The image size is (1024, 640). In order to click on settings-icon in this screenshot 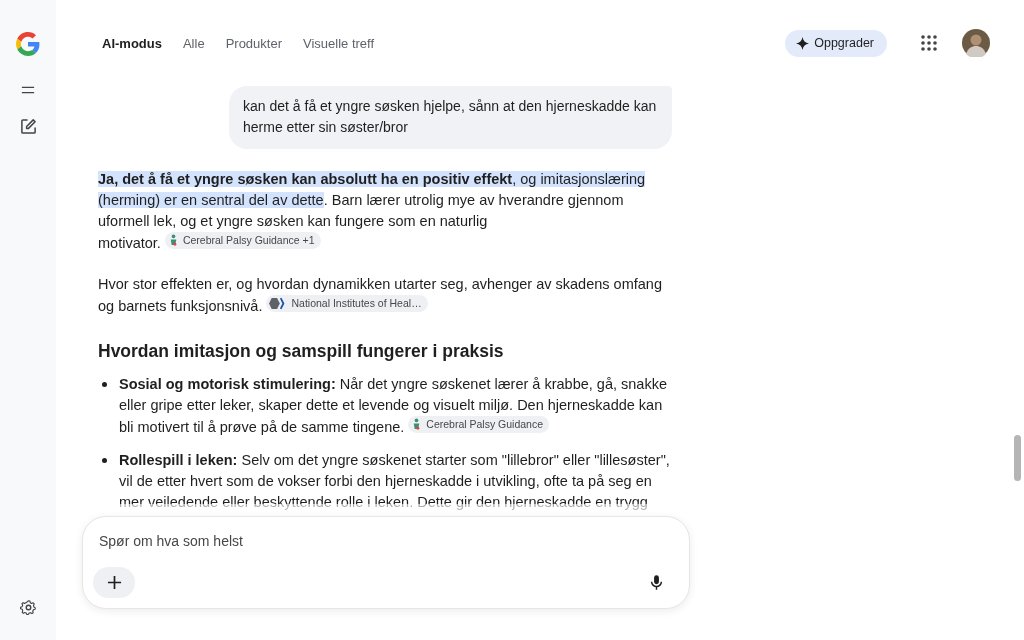, I will do `click(28, 607)`.